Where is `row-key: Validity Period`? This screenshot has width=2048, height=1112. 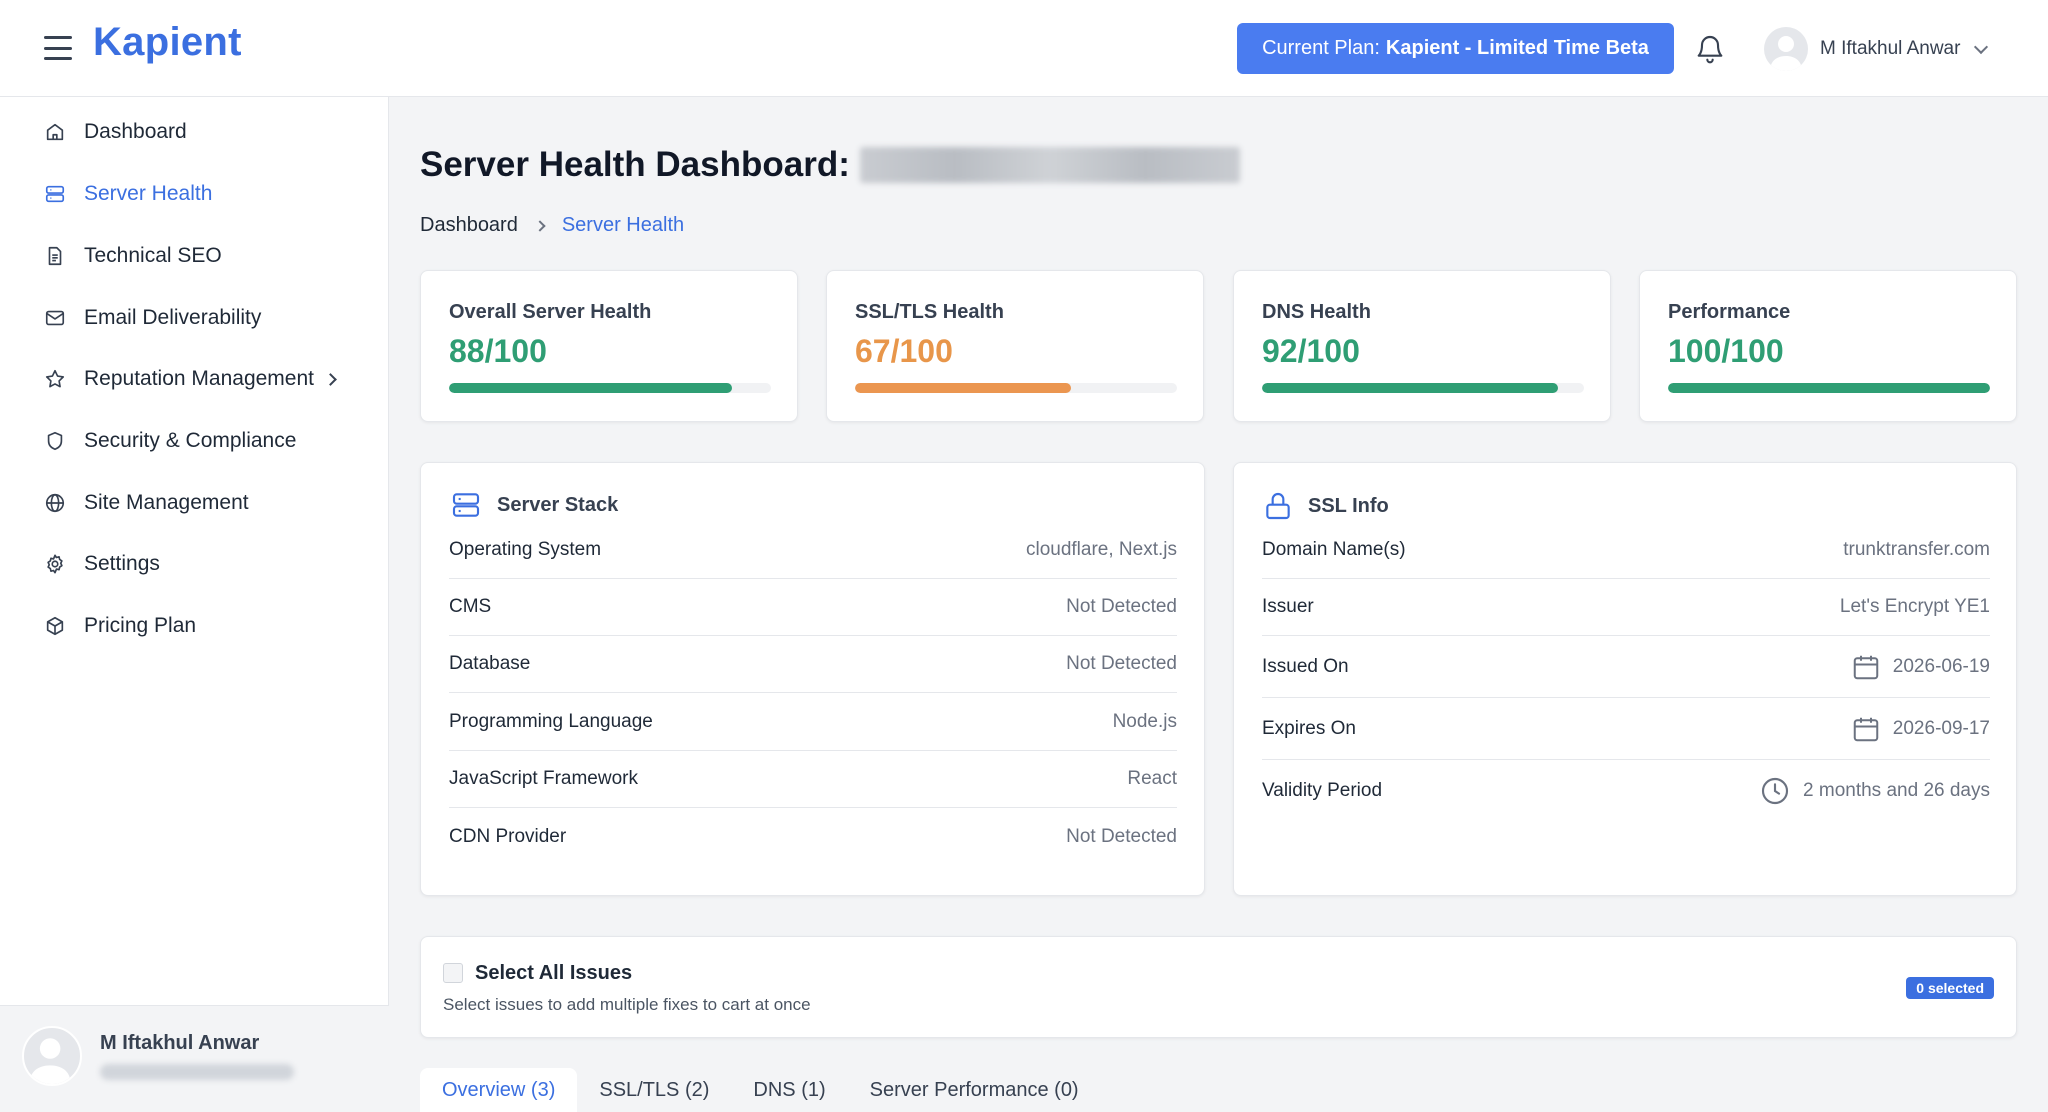
row-key: Validity Period is located at coordinates (1322, 790).